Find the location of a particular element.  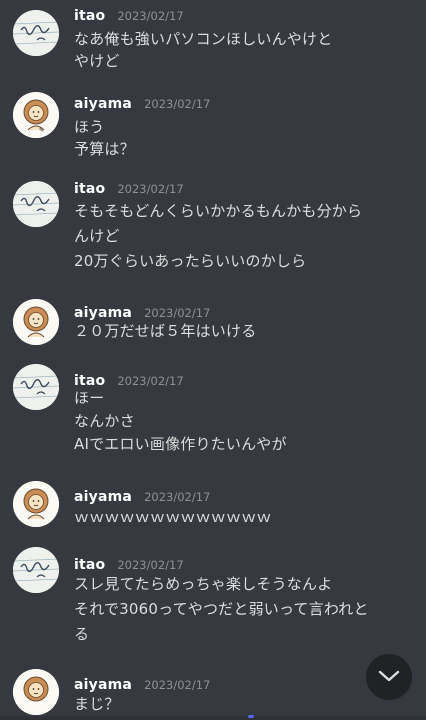

message-text: ｗｗｗｗｗｗｗｗｗｗｗｗｗ is located at coordinates (173, 517).